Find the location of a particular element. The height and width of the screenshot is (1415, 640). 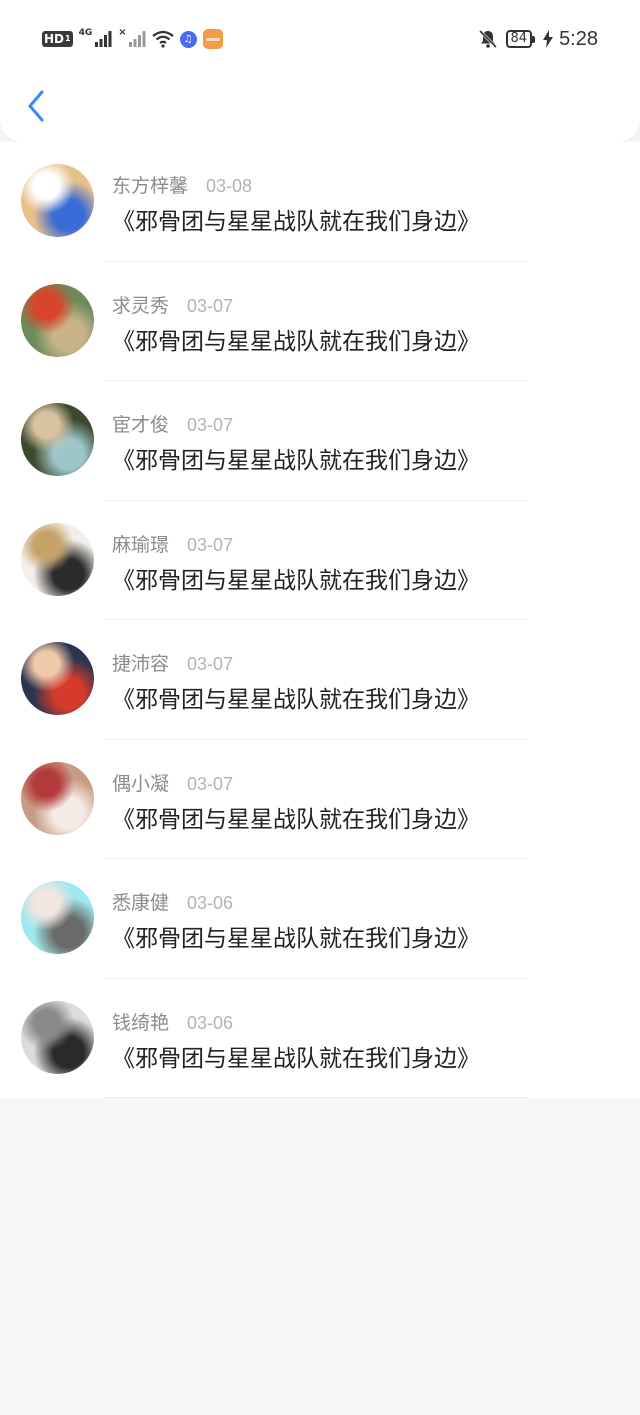

signal-weak-icon is located at coordinates (137, 39).